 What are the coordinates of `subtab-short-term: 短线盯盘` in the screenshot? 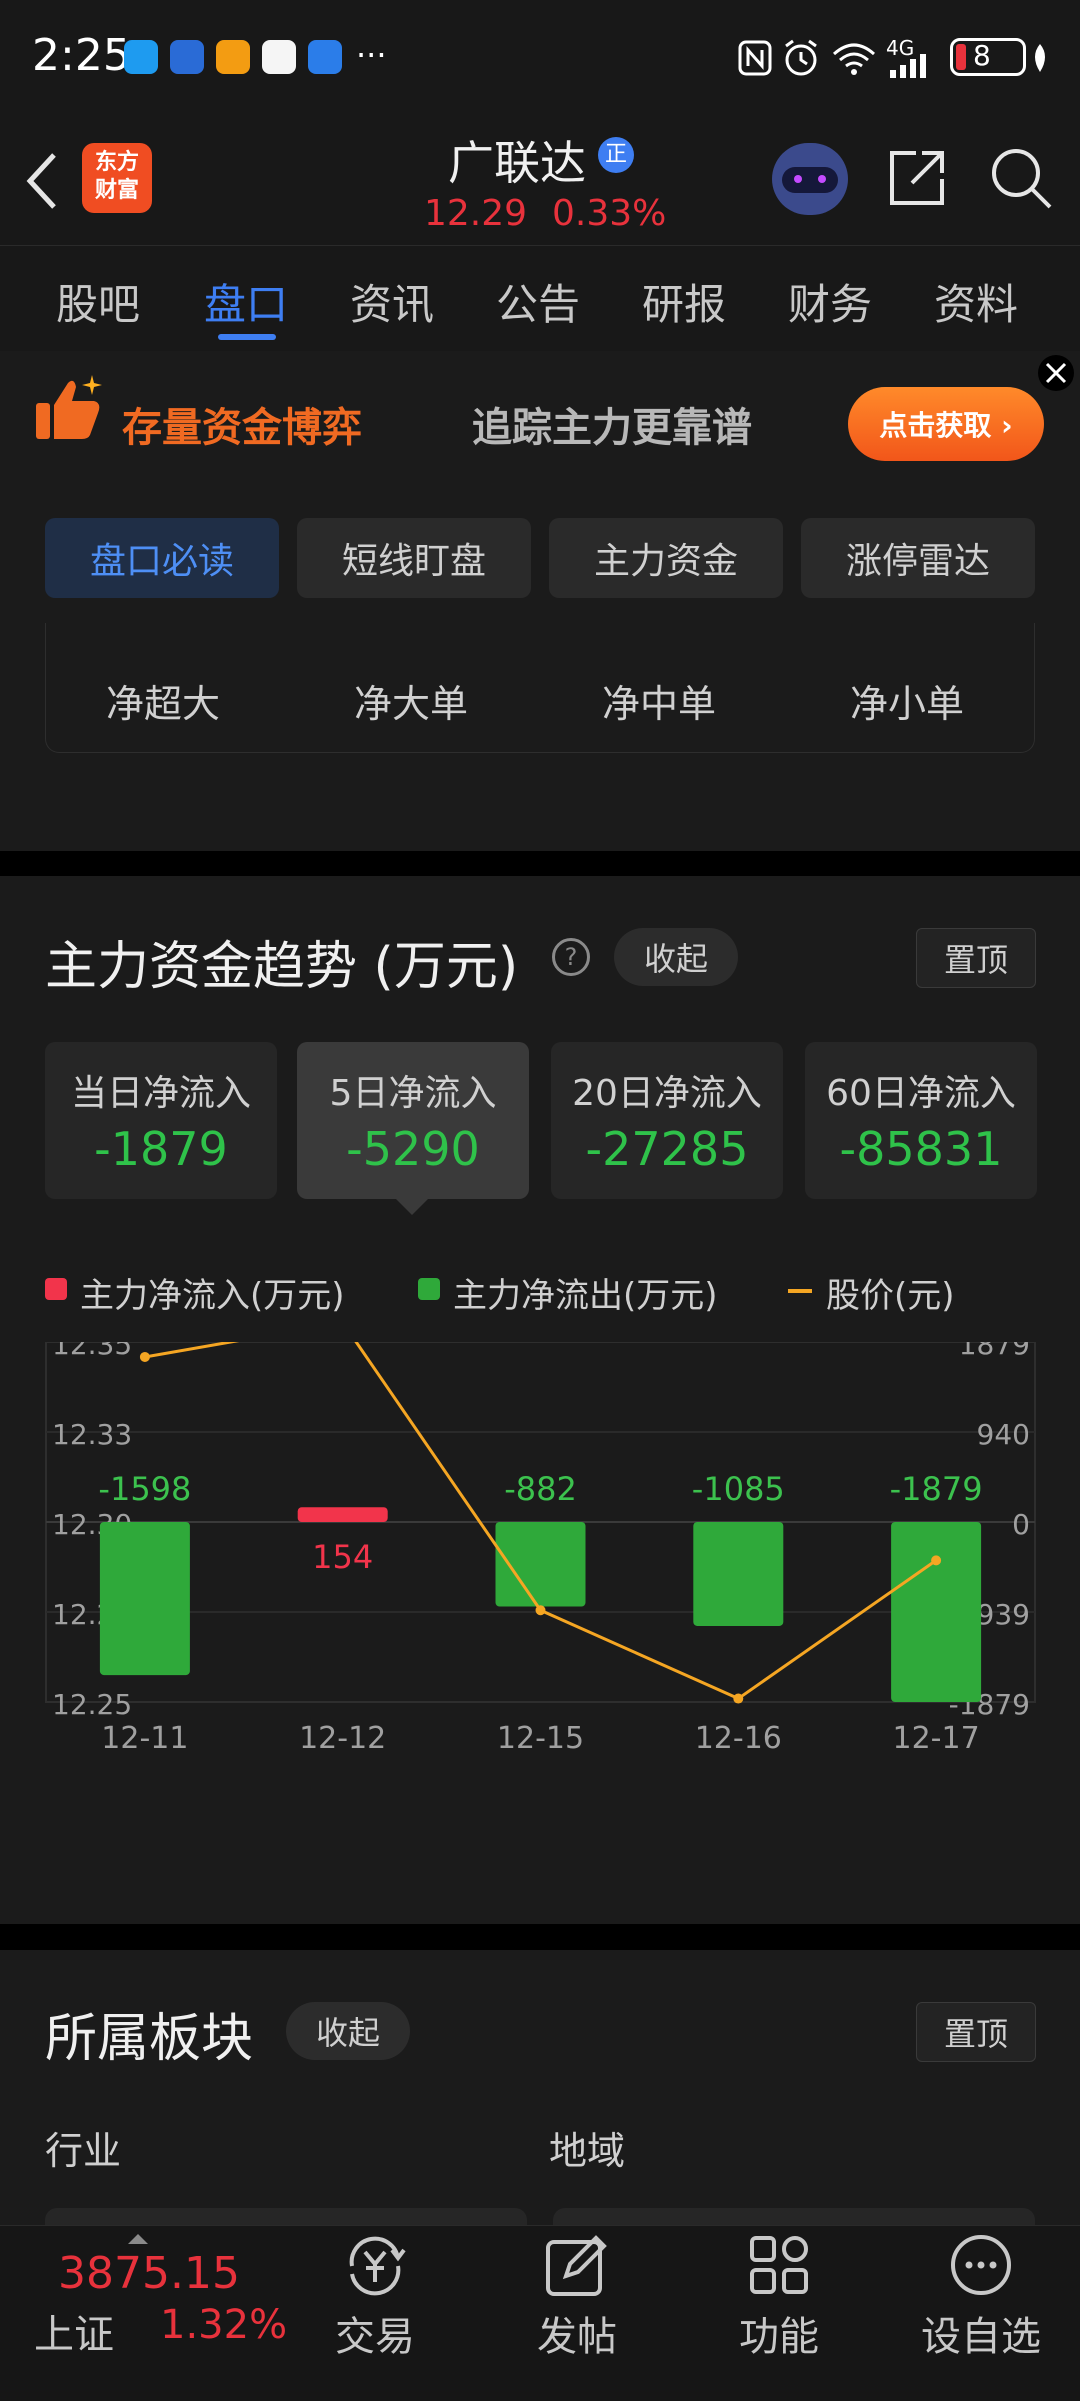 It's located at (414, 558).